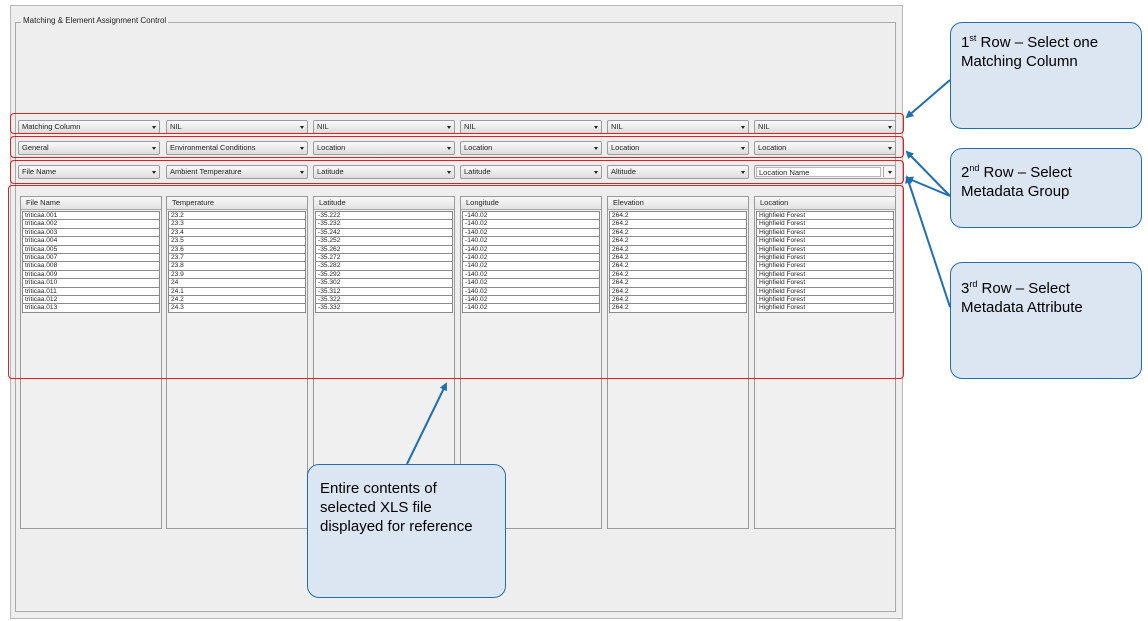  Describe the element at coordinates (426, 423) in the screenshot. I see `contents-arrow` at that location.